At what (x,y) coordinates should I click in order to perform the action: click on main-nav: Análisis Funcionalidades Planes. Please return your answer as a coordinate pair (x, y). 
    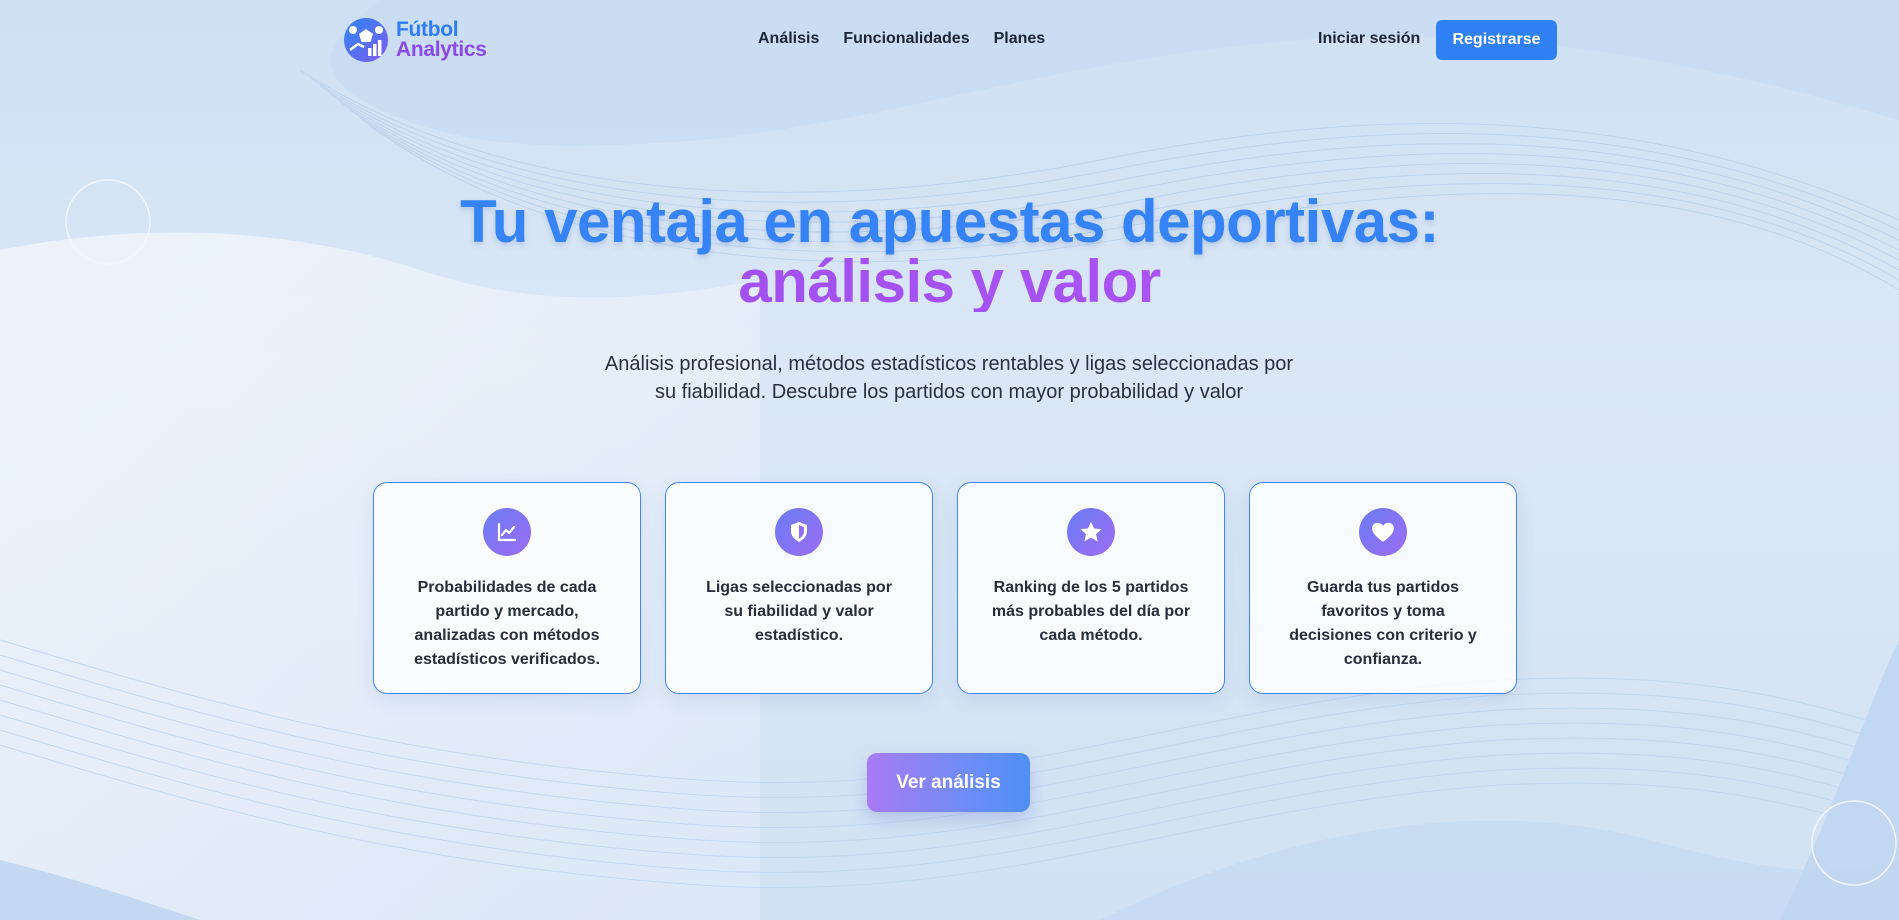
    Looking at the image, I should click on (901, 39).